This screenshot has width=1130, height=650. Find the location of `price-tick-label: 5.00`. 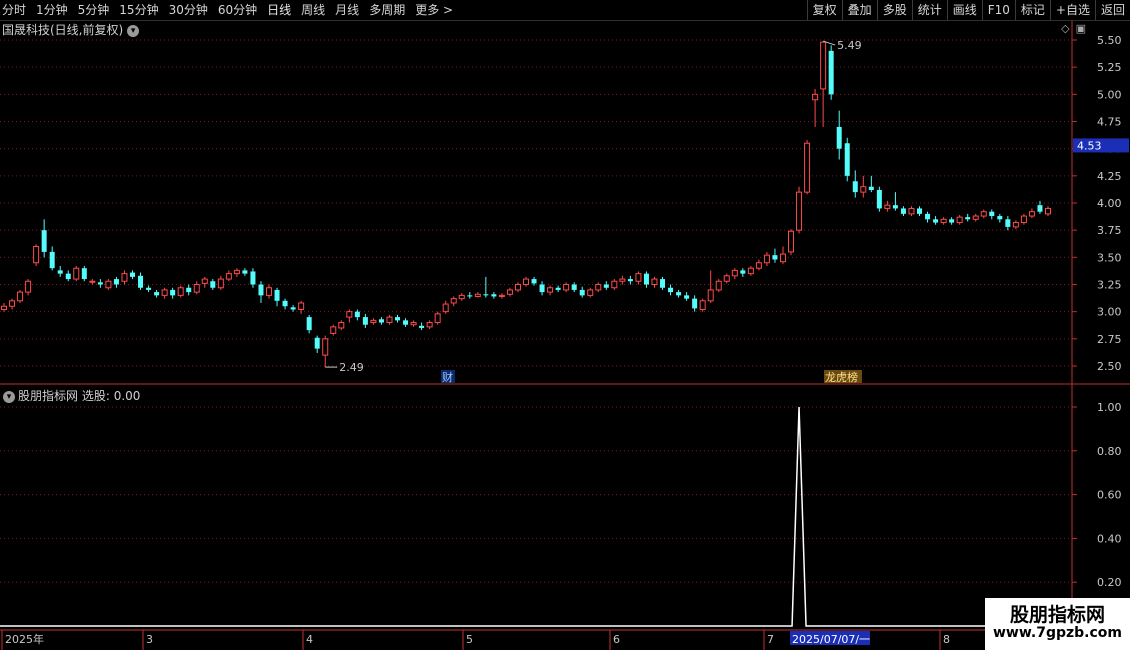

price-tick-label: 5.00 is located at coordinates (1109, 94).